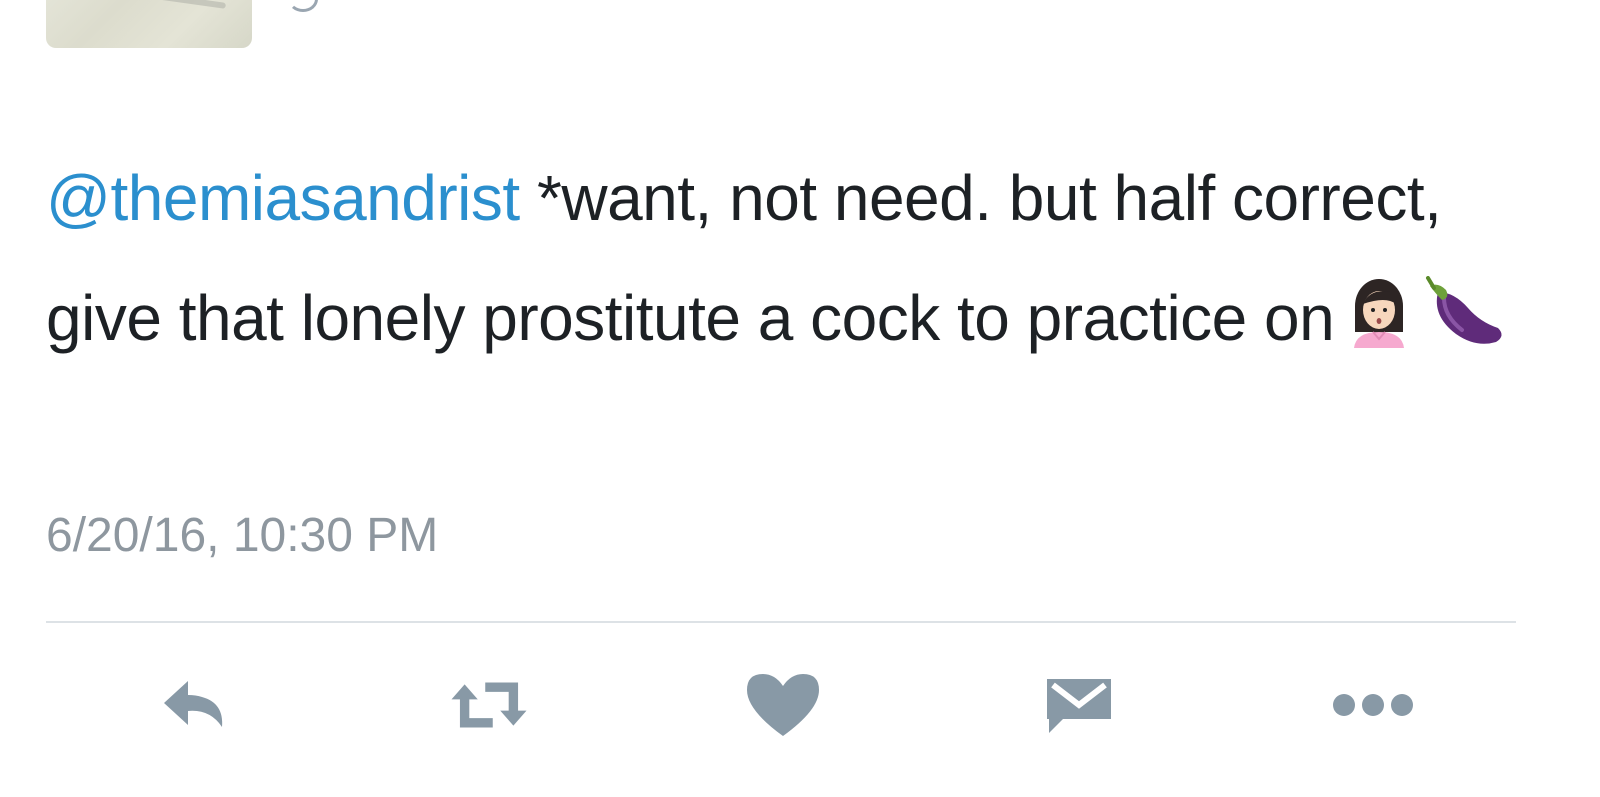  I want to click on retweet-button, so click(489, 705).